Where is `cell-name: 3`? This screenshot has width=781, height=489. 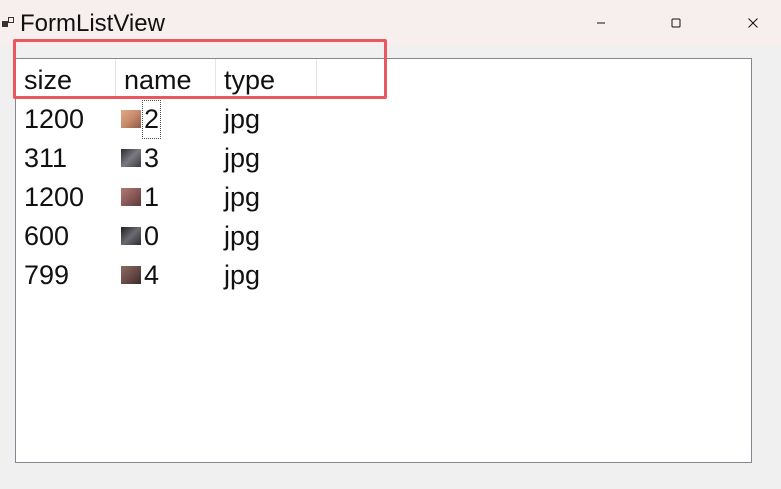 cell-name: 3 is located at coordinates (152, 158).